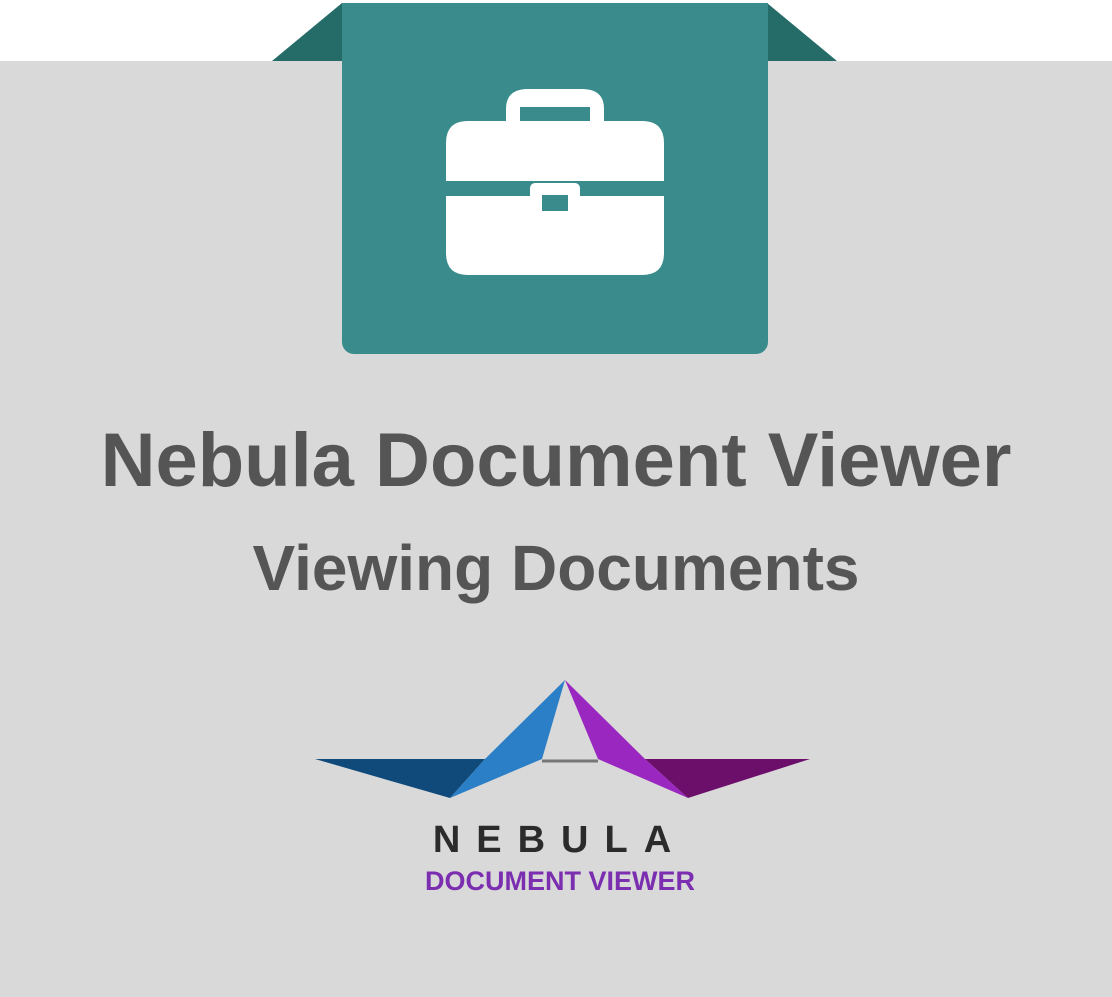 The width and height of the screenshot is (1112, 997). I want to click on page-subtitle: Viewing Documents, so click(556, 568).